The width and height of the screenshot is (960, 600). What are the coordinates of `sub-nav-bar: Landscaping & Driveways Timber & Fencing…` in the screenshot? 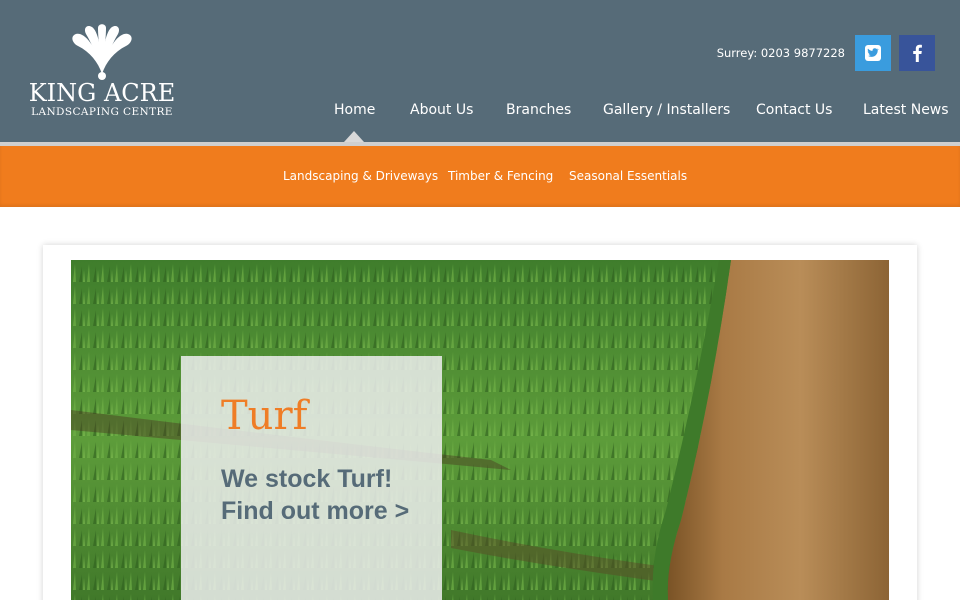 It's located at (480, 176).